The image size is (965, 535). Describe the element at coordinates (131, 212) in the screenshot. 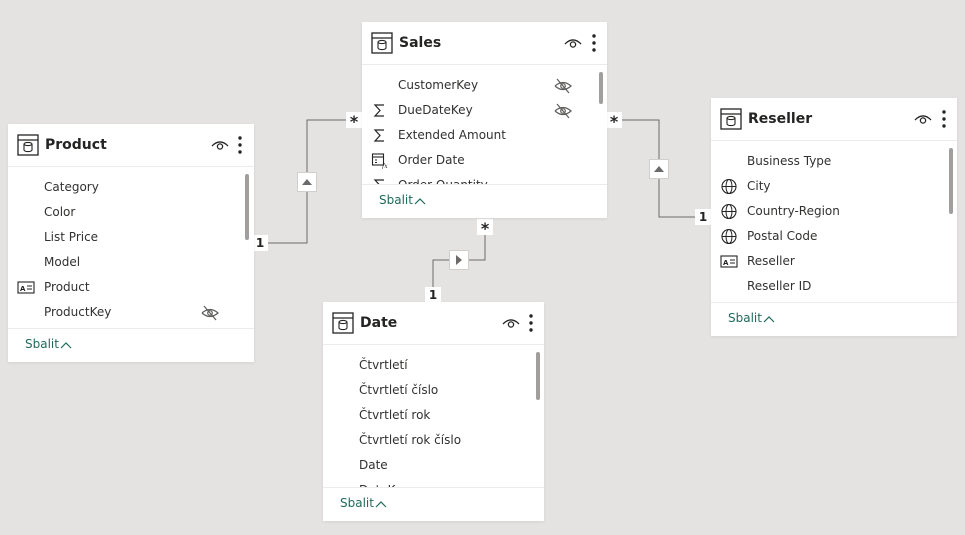

I see `field-row: Color` at that location.